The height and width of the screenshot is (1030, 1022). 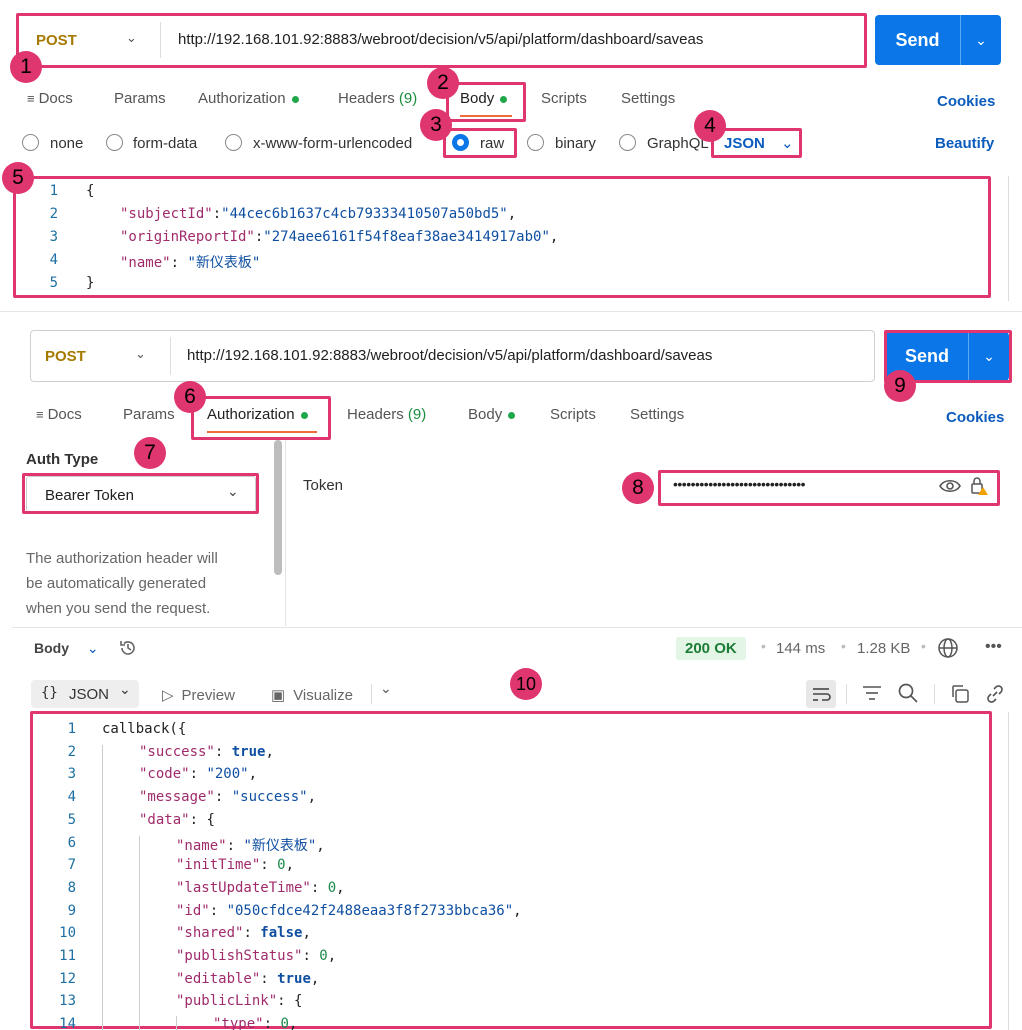 What do you see at coordinates (198, 695) in the screenshot?
I see `preview-tab: ▷ Preview` at bounding box center [198, 695].